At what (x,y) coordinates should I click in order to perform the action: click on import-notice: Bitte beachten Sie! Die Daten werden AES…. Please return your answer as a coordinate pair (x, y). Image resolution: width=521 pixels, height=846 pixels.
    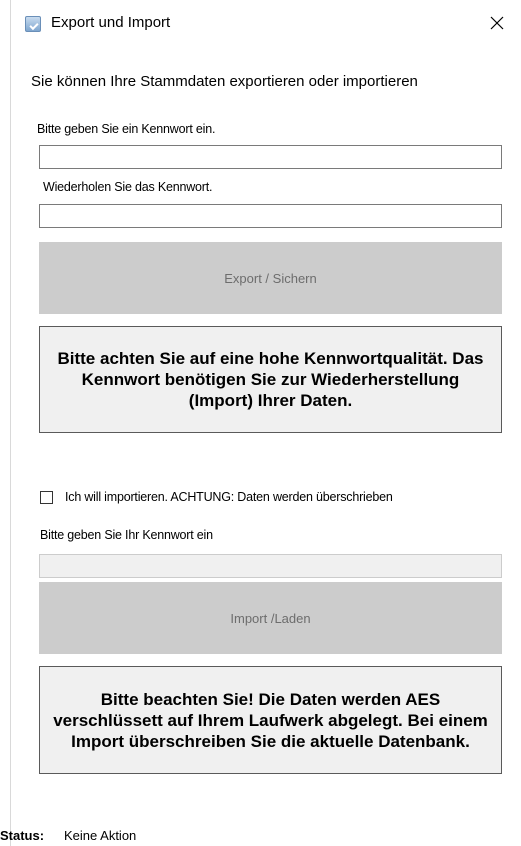
    Looking at the image, I should click on (270, 720).